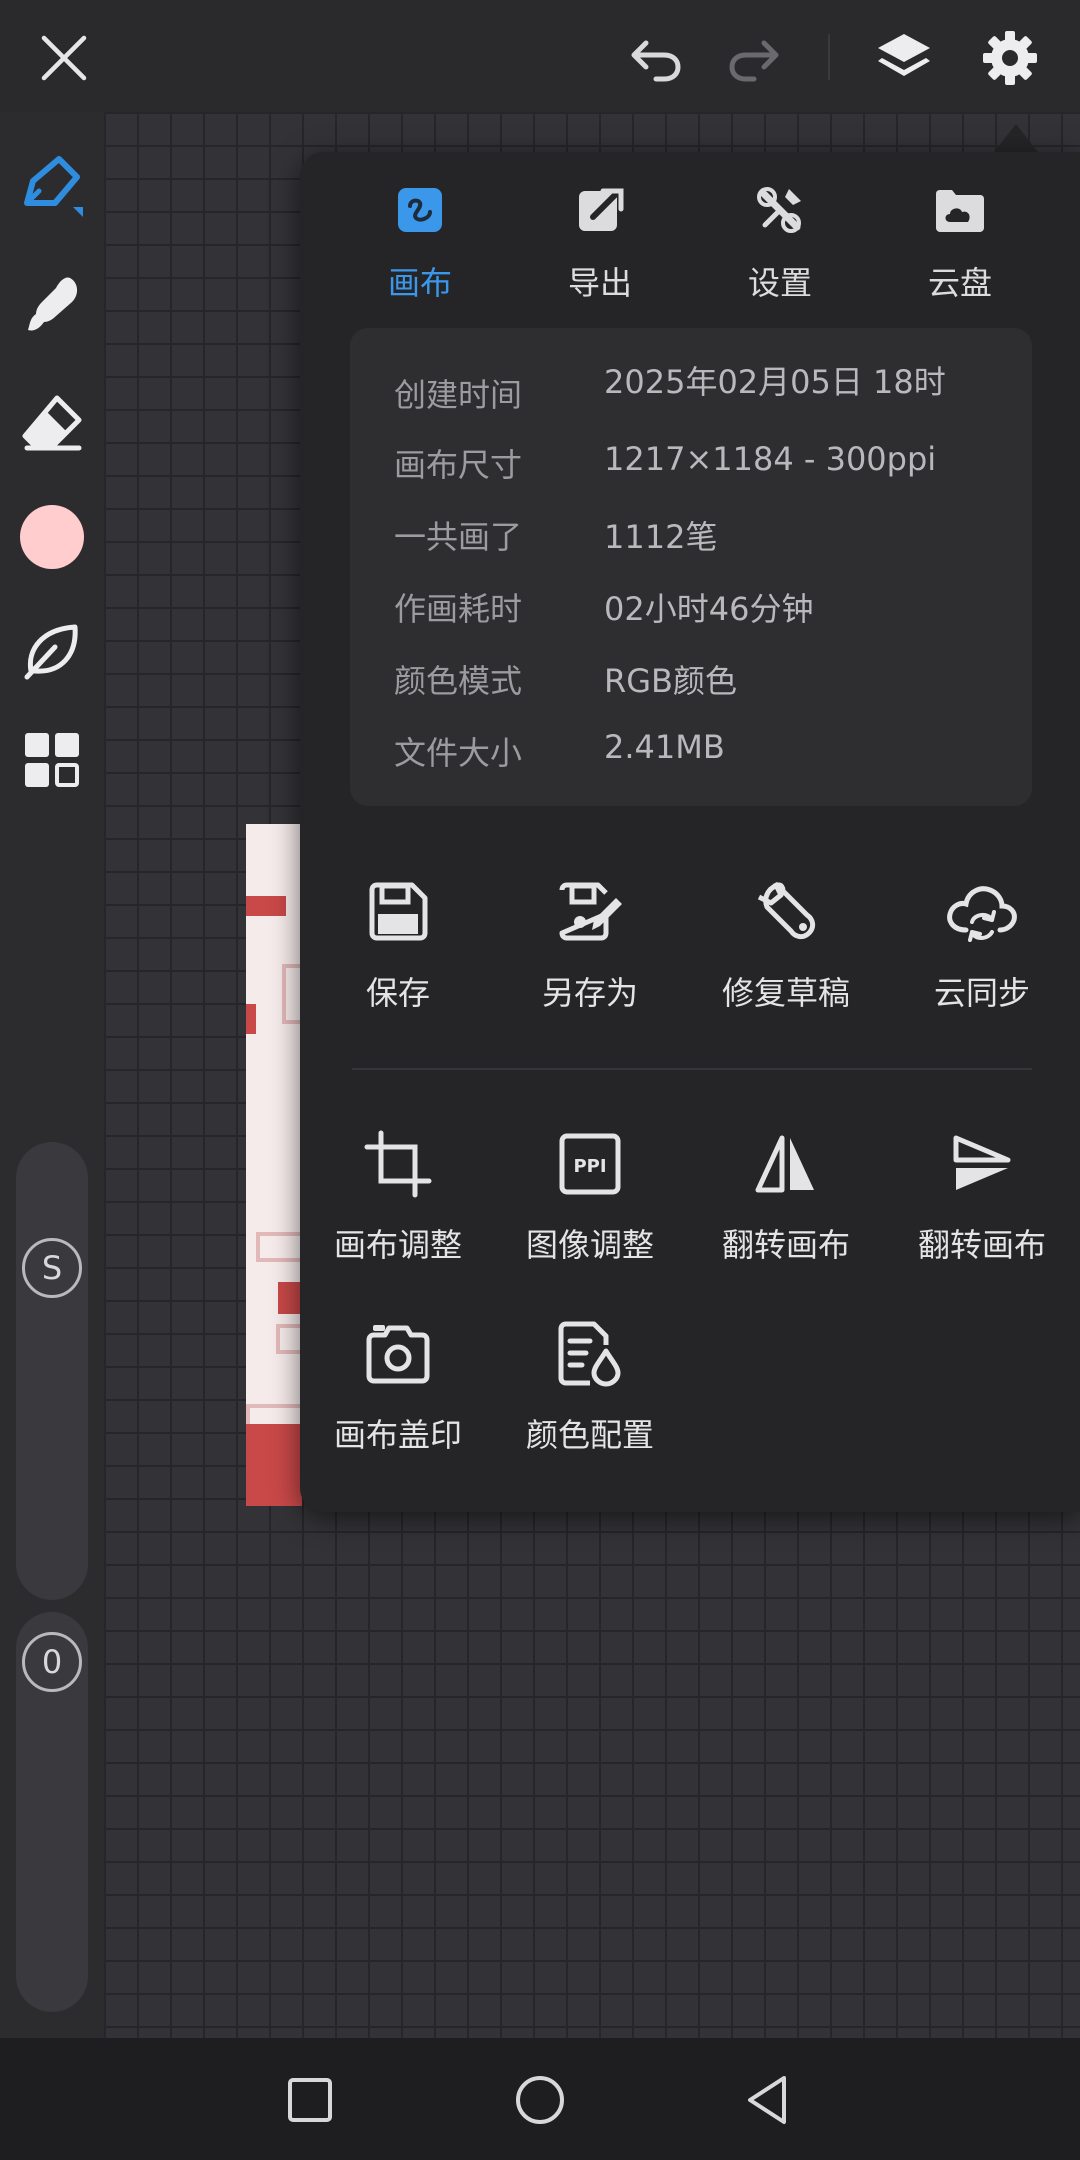 This screenshot has height=2160, width=1080. Describe the element at coordinates (779, 210) in the screenshot. I see `tools-icon` at that location.